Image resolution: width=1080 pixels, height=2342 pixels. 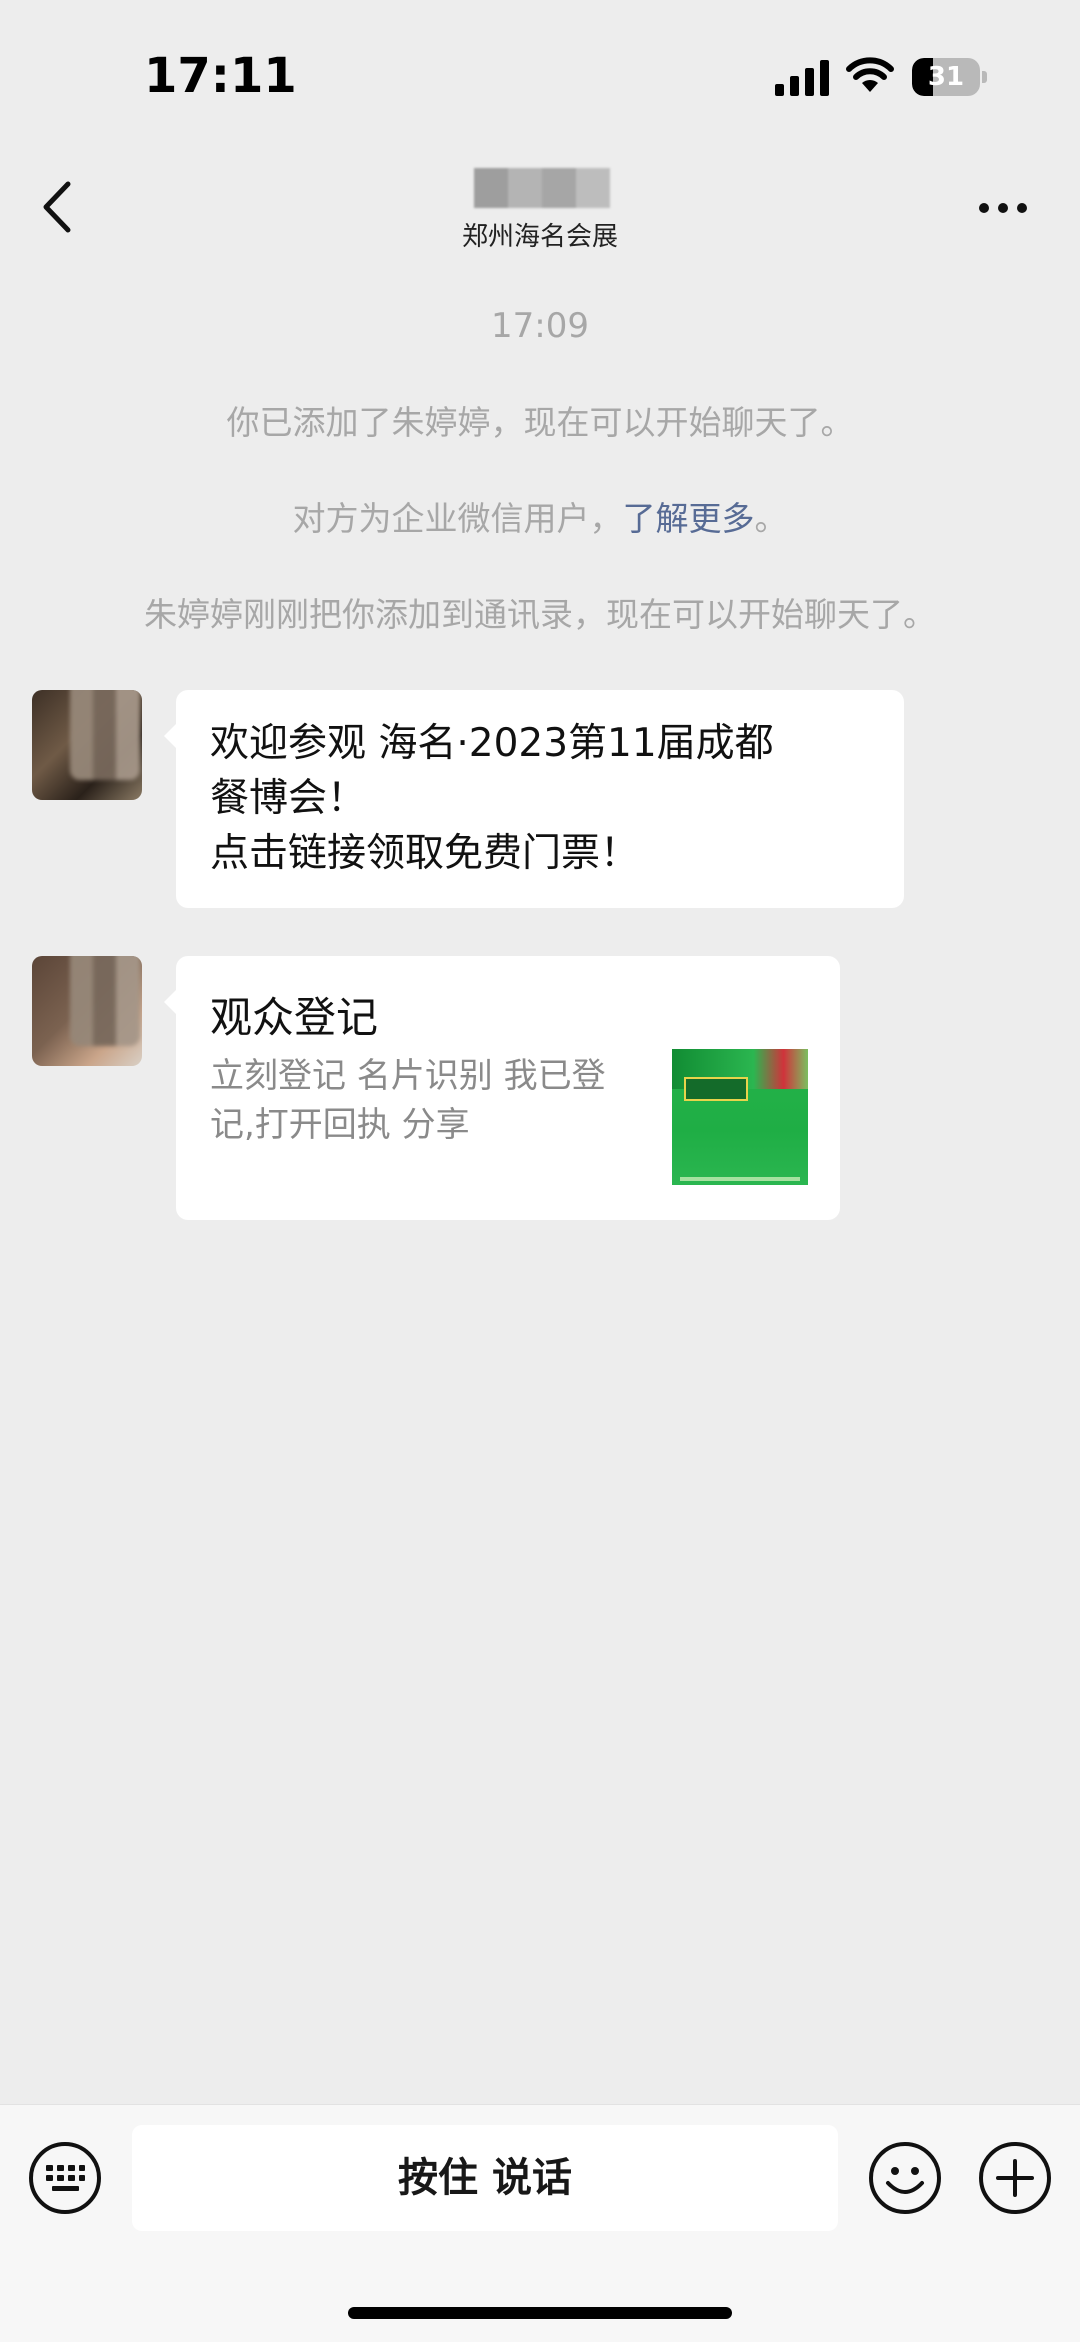 What do you see at coordinates (740, 1117) in the screenshot?
I see `card-thumbnail` at bounding box center [740, 1117].